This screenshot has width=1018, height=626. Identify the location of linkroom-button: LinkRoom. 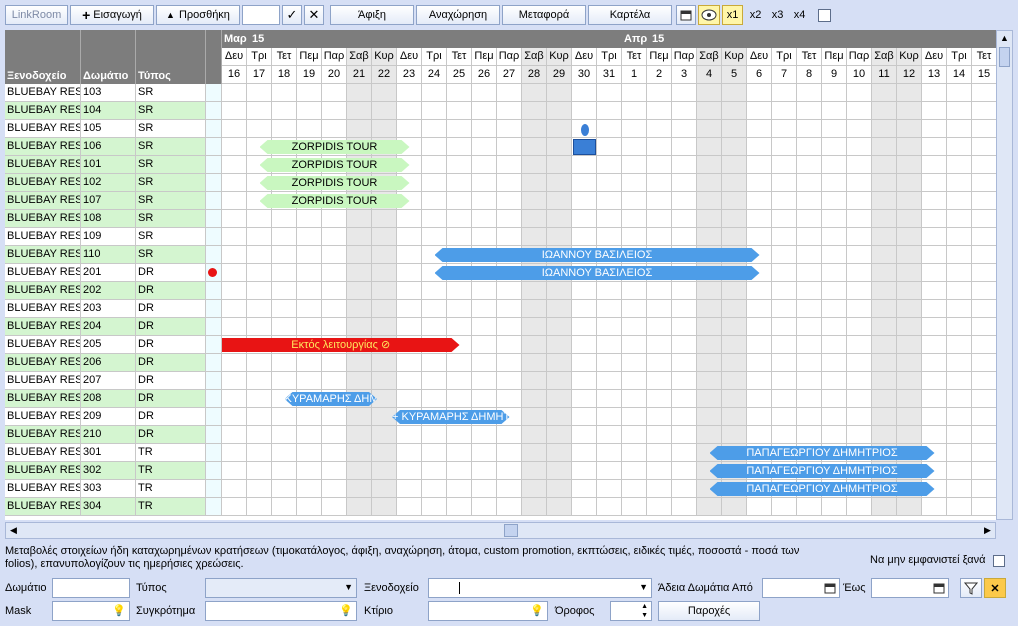
(36, 15).